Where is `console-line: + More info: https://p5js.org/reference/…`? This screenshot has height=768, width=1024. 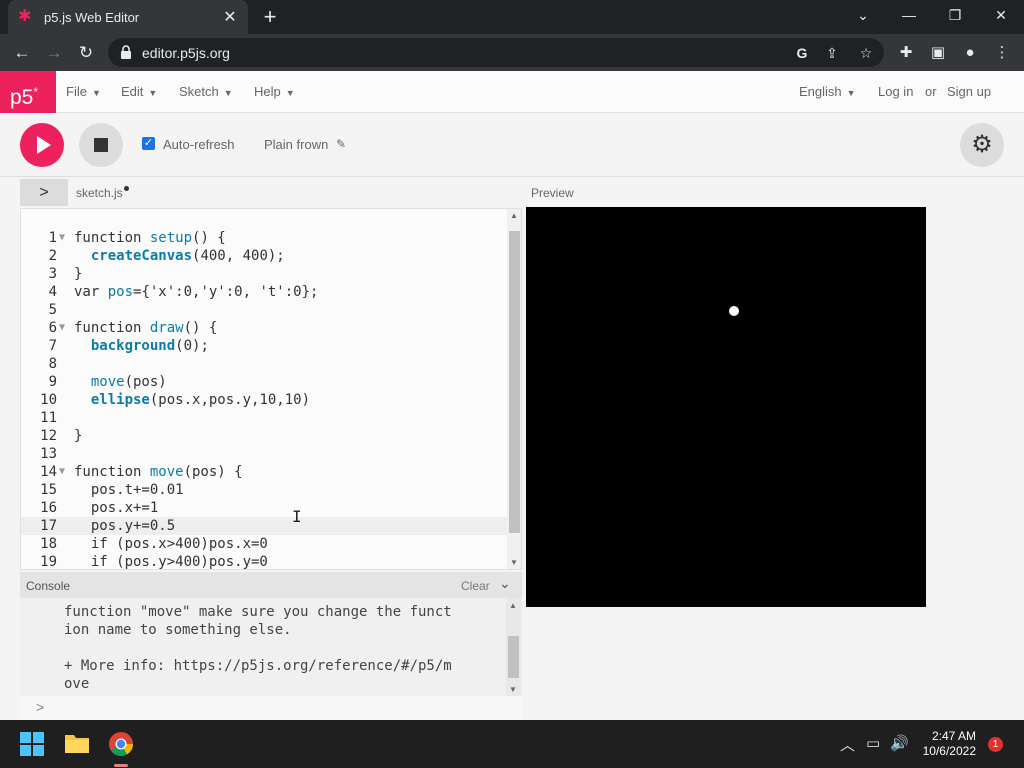
console-line: + More info: https://p5js.org/reference/… is located at coordinates (258, 666).